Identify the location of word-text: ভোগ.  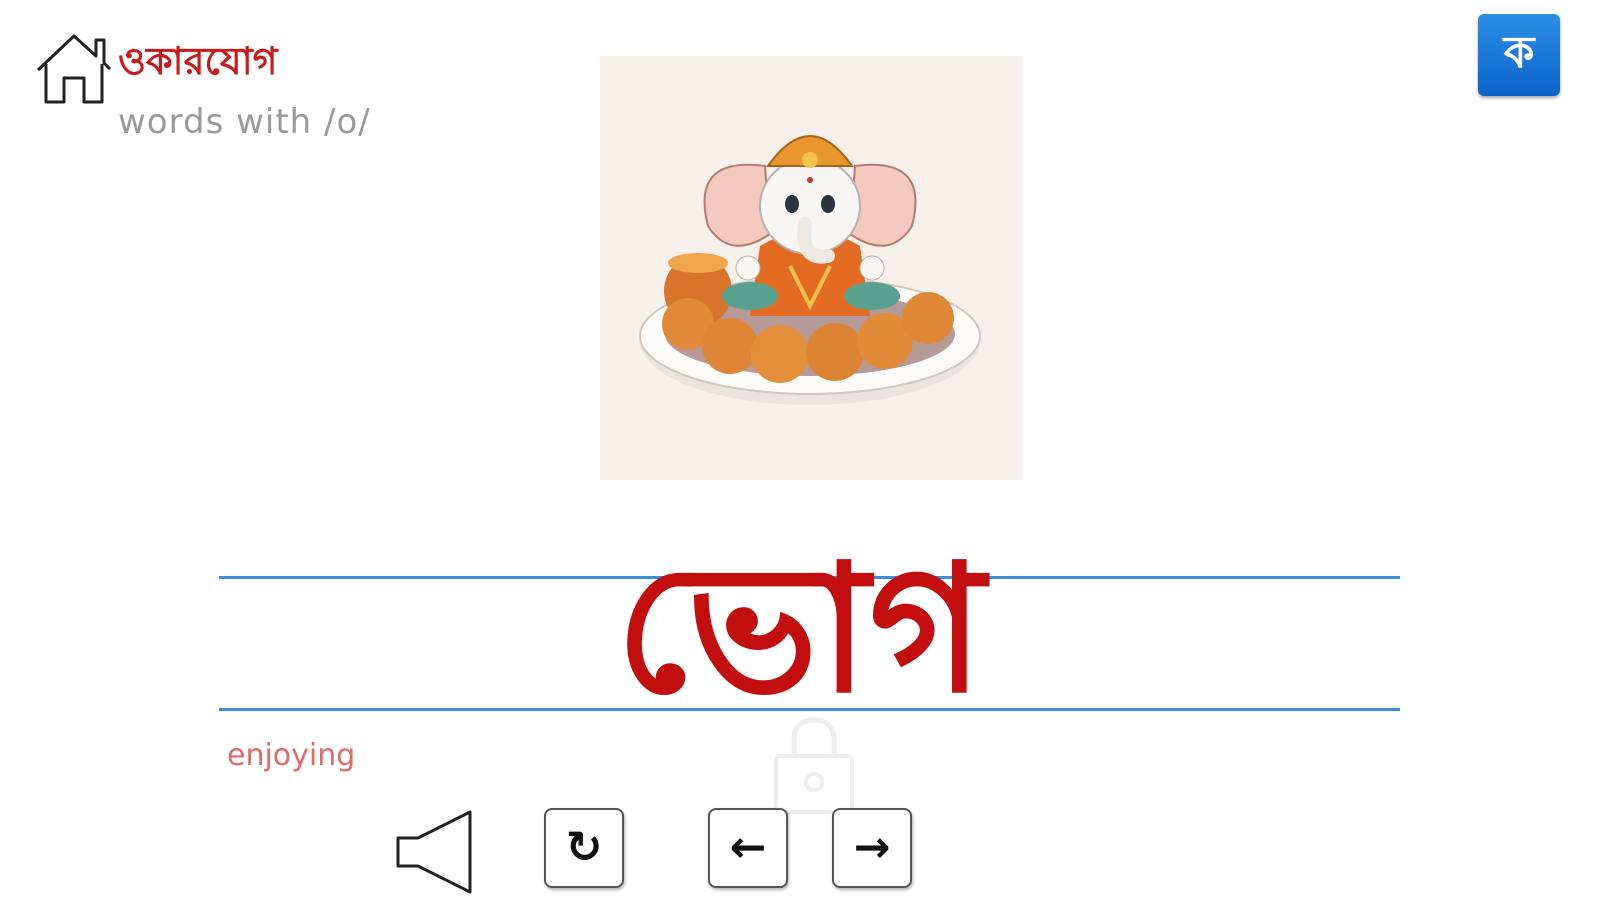
(800, 629).